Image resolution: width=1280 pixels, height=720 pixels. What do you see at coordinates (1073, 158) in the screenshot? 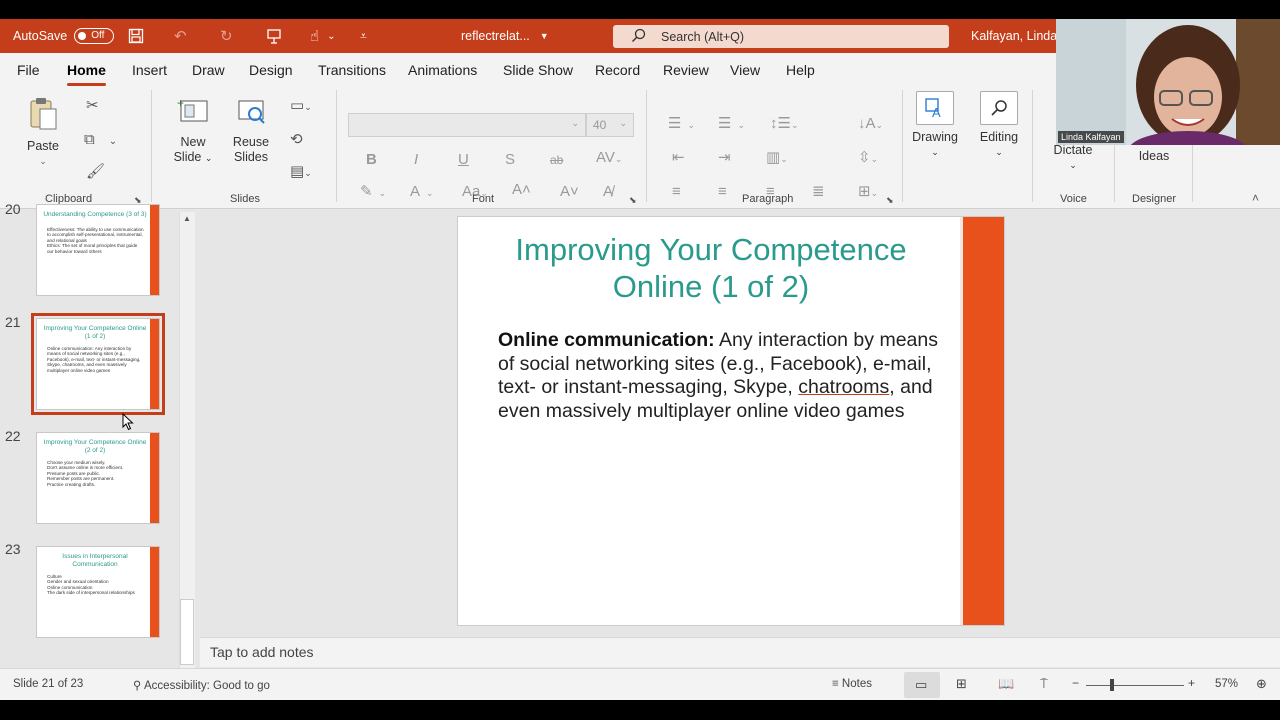
I see `dictate-button: Dictate ⌄` at bounding box center [1073, 158].